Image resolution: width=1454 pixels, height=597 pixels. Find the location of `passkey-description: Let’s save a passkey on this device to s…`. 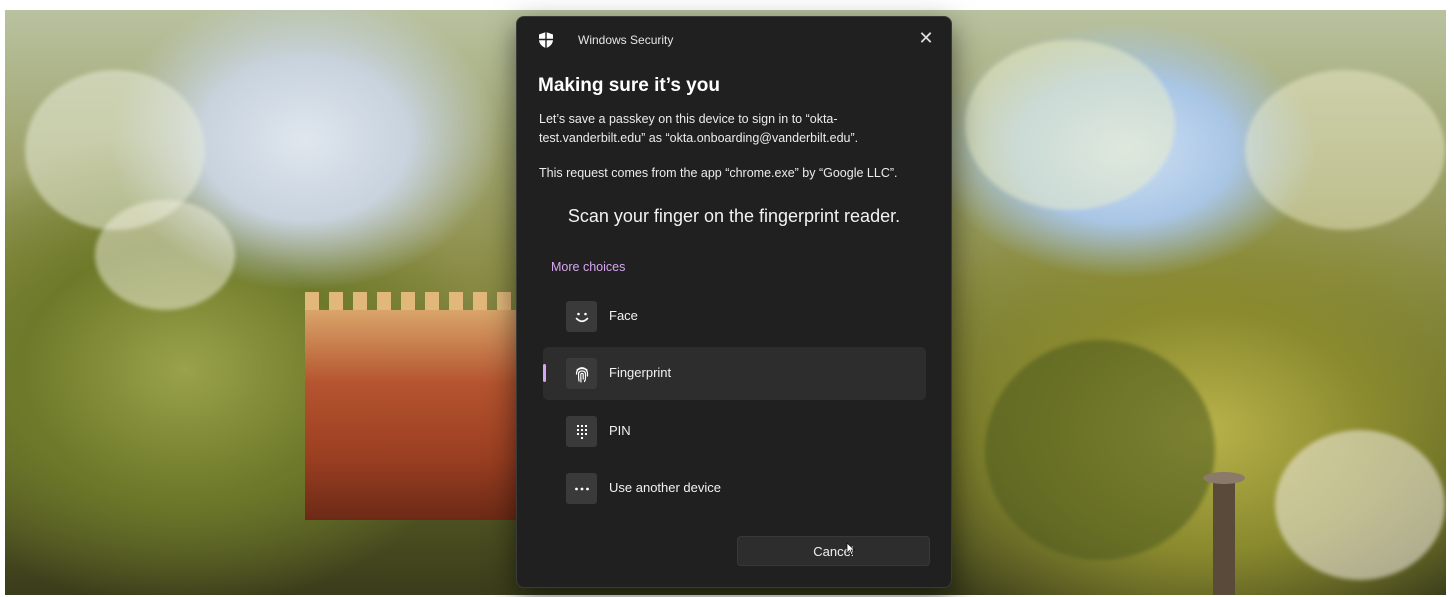

passkey-description: Let’s save a passkey on this device to s… is located at coordinates (699, 128).